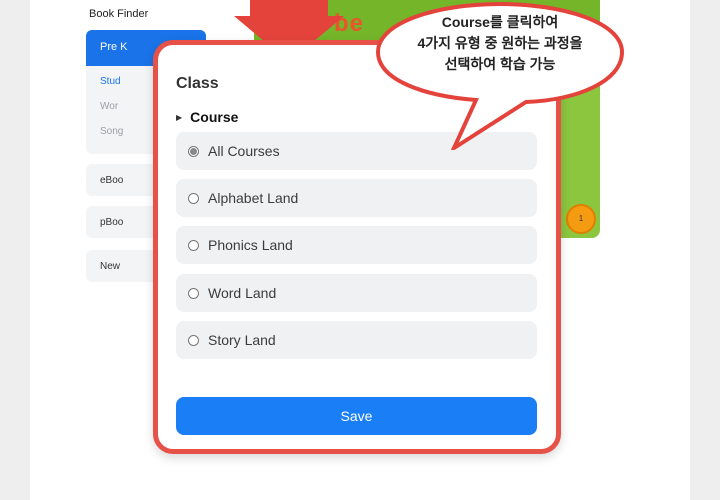  What do you see at coordinates (197, 83) in the screenshot?
I see `modal-title: Class` at bounding box center [197, 83].